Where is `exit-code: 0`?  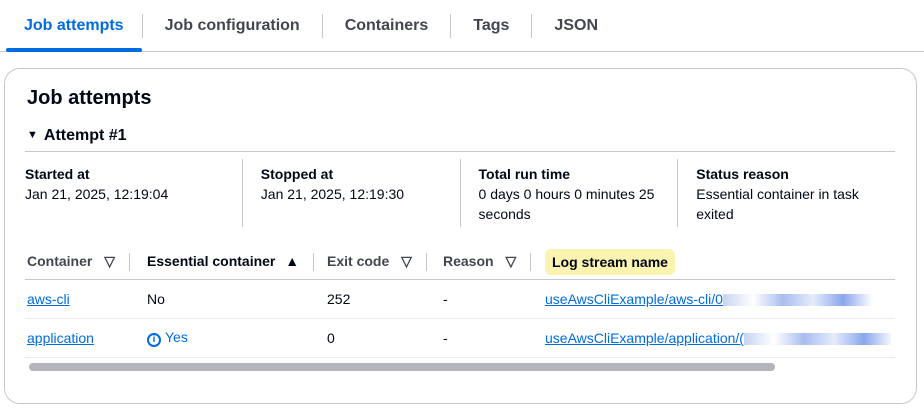
exit-code: 0 is located at coordinates (383, 338).